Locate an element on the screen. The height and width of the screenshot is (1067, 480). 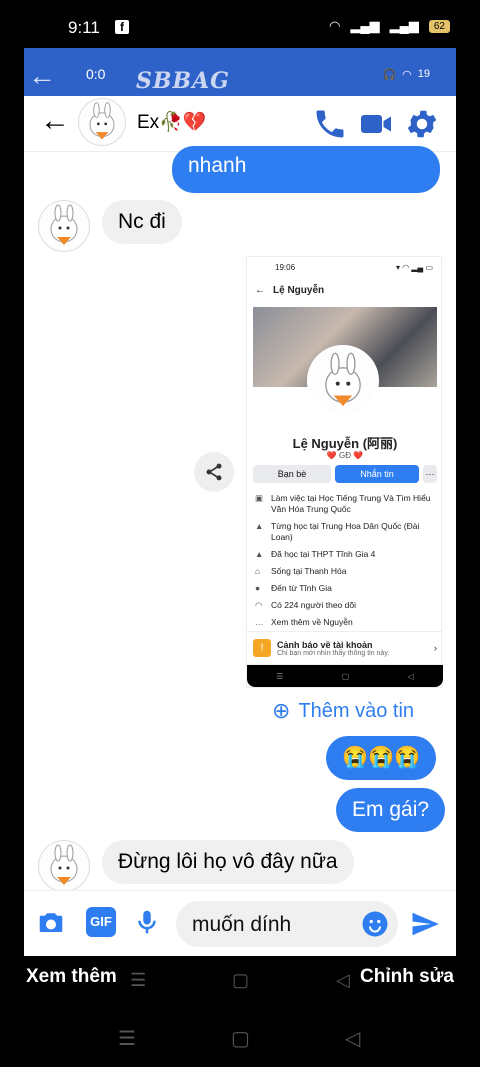
warning-subtitle: Chỉ bạn mới nhìn thấy thông tin này. is located at coordinates (333, 653).